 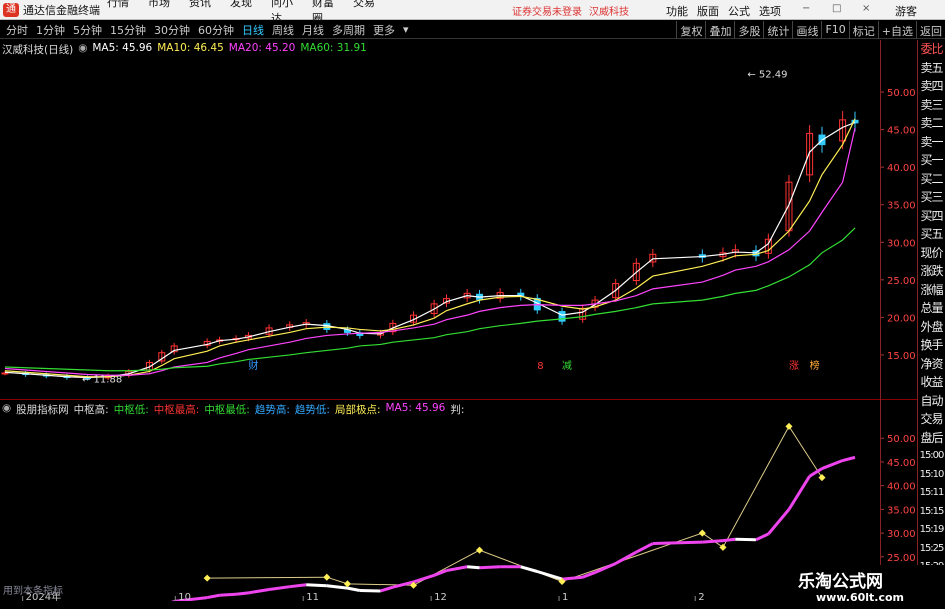 I want to click on event-tag: 减, so click(x=567, y=366).